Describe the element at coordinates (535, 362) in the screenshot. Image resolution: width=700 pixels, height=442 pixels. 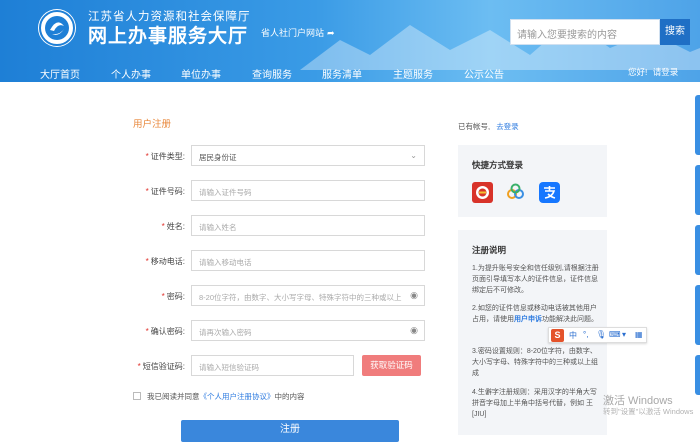
I see `note-3: 3.密码设置规则：8-20位字符，由数字、大小写字母、特殊字符中的三种或以上组成` at that location.